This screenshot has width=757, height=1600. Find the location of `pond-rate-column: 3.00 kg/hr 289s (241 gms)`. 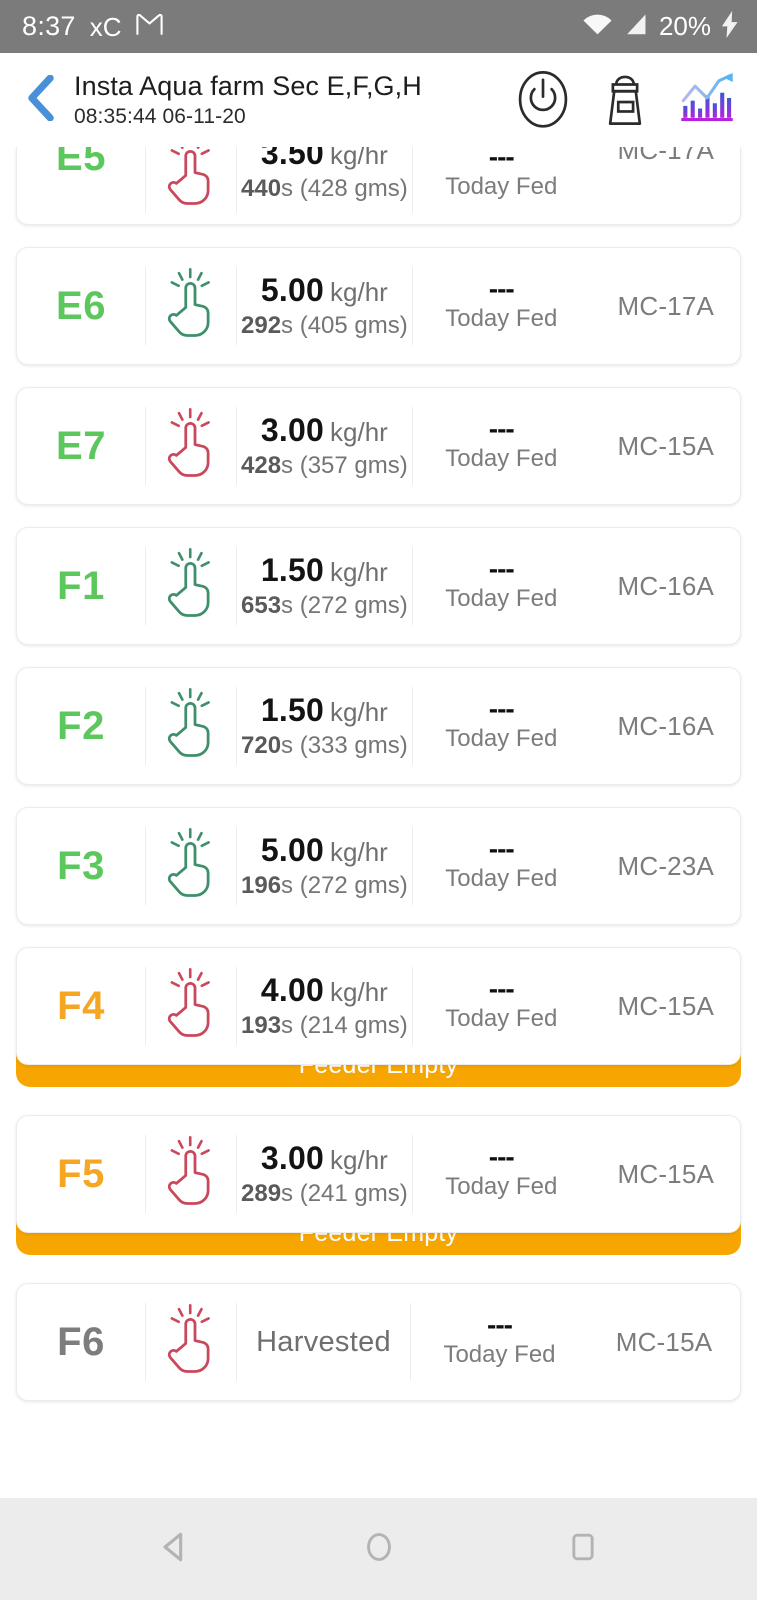

pond-rate-column: 3.00 kg/hr 289s (241 gms) is located at coordinates (324, 1174).